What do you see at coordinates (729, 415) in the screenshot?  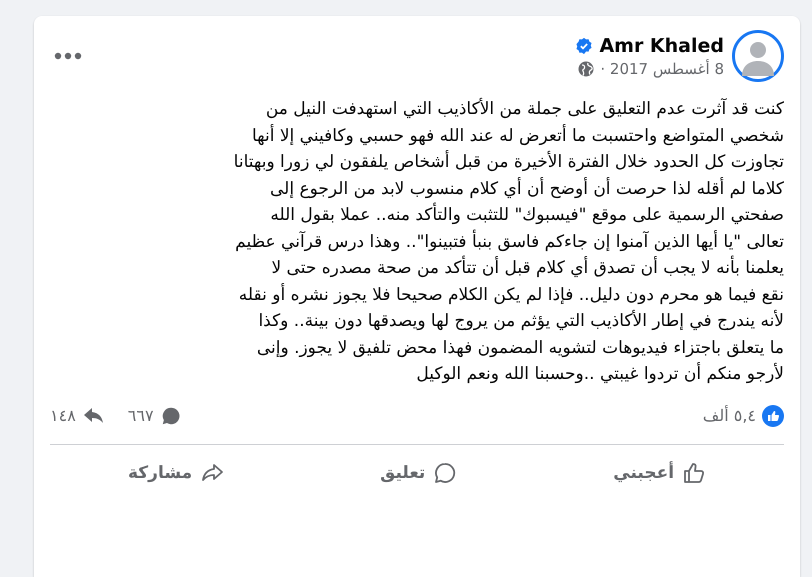 I see `like-count: ٥,٤ ألف` at bounding box center [729, 415].